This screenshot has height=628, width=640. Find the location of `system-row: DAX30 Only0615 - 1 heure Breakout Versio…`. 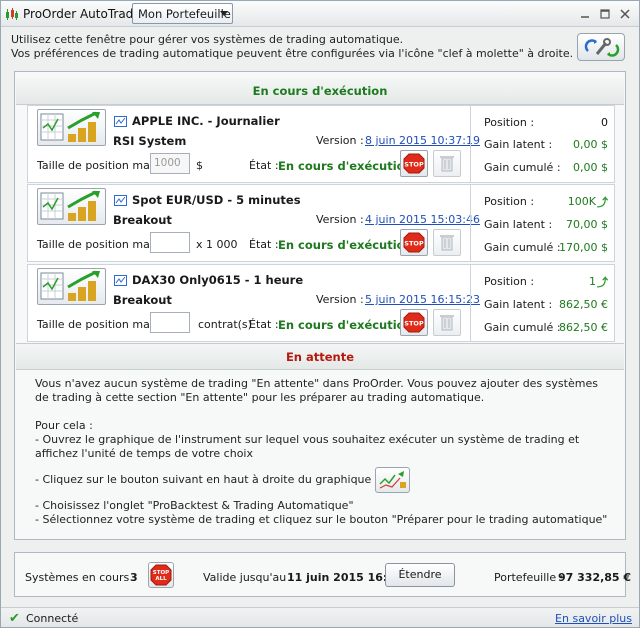

system-row: DAX30 Only0615 - 1 heure Breakout Versio… is located at coordinates (321, 303).